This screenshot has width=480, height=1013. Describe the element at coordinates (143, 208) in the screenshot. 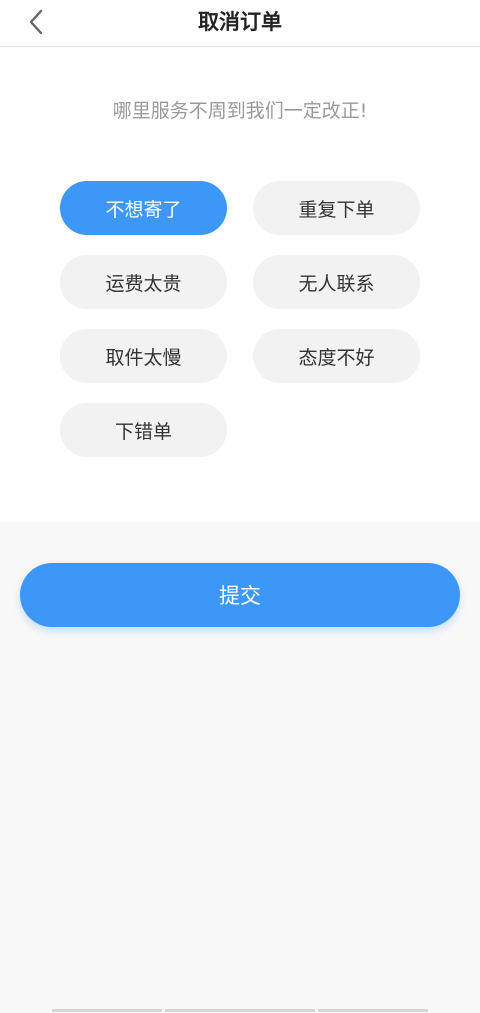

I see `reason-chip-not-send: 不想寄了` at that location.